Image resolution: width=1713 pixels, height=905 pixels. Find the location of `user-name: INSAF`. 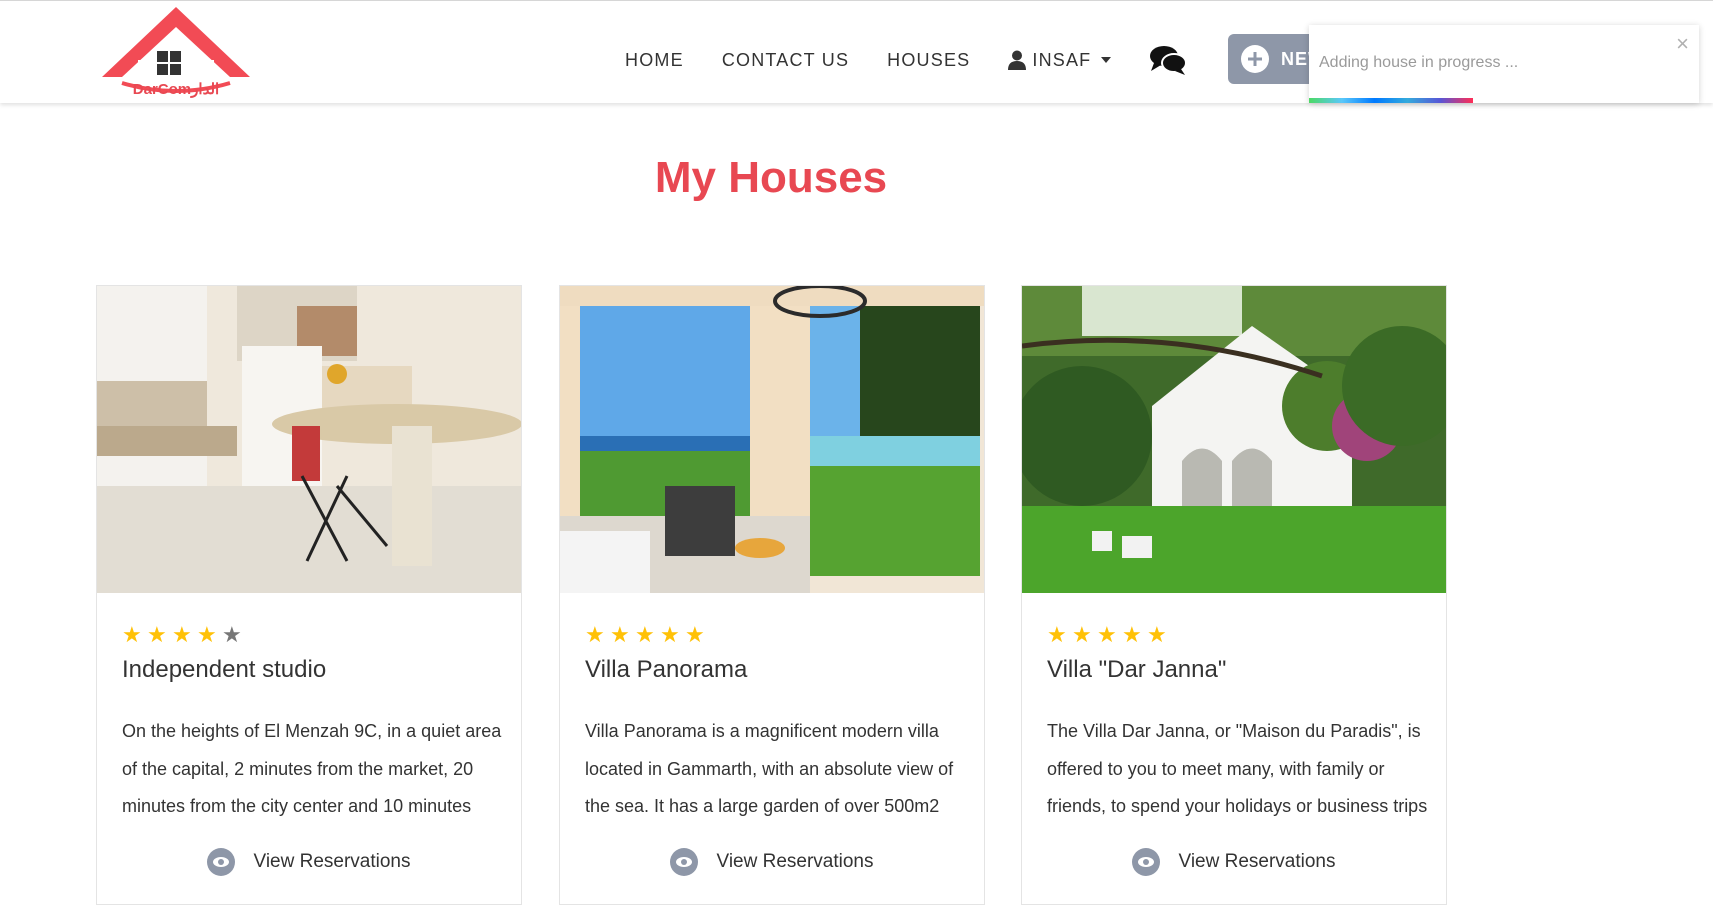

user-name: INSAF is located at coordinates (1062, 59).